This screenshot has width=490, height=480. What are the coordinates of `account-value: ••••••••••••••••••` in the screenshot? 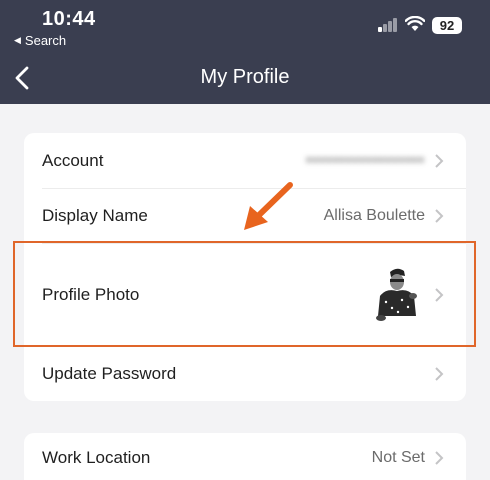 It's located at (365, 160).